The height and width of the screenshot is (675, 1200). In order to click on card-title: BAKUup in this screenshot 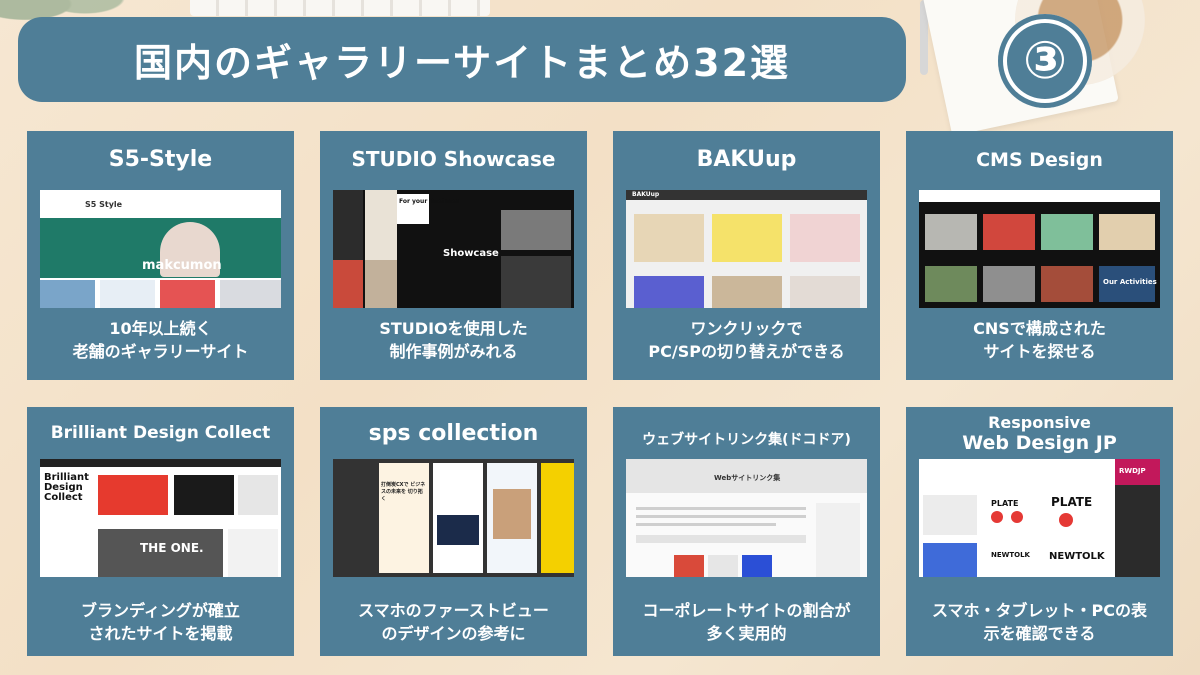, I will do `click(746, 159)`.